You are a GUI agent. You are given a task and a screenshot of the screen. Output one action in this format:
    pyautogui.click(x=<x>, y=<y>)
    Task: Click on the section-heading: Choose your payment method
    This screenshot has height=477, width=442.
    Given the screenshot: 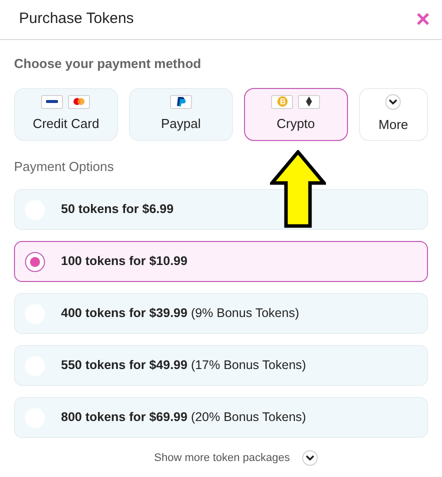 What is the action you would take?
    pyautogui.click(x=108, y=64)
    